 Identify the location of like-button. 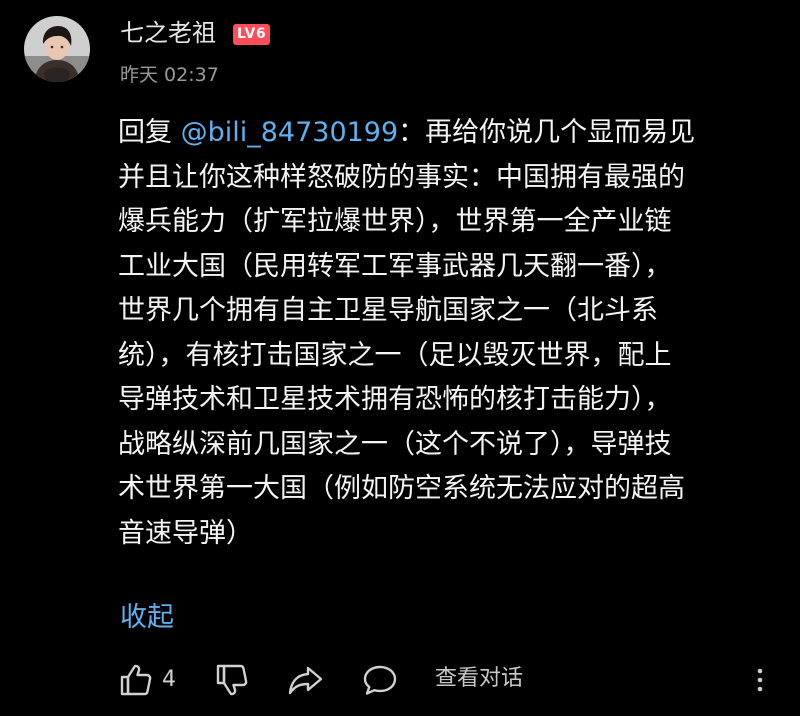
(136, 682).